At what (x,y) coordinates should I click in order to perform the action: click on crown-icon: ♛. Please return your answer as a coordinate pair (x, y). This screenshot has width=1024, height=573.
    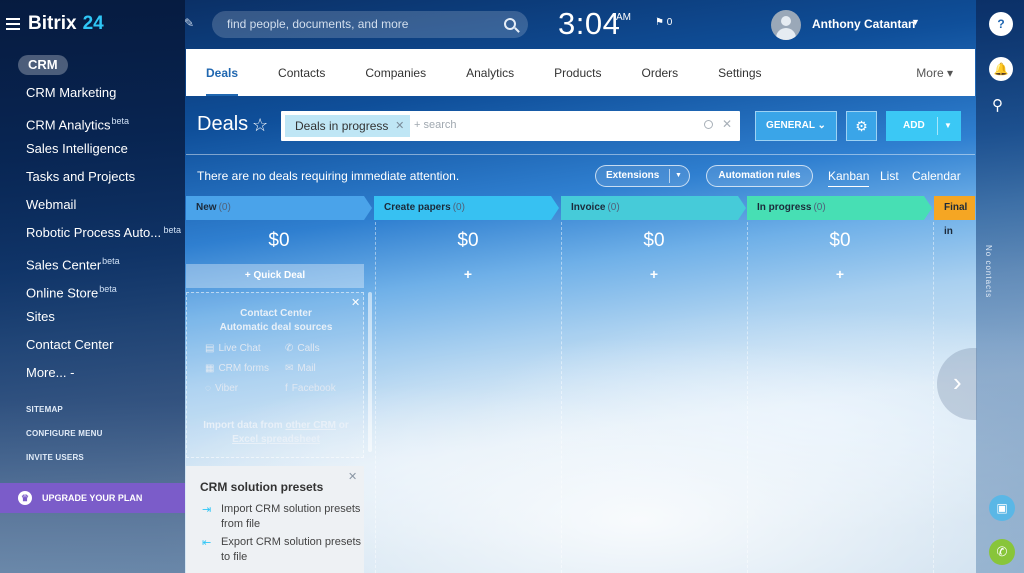
    Looking at the image, I should click on (25, 498).